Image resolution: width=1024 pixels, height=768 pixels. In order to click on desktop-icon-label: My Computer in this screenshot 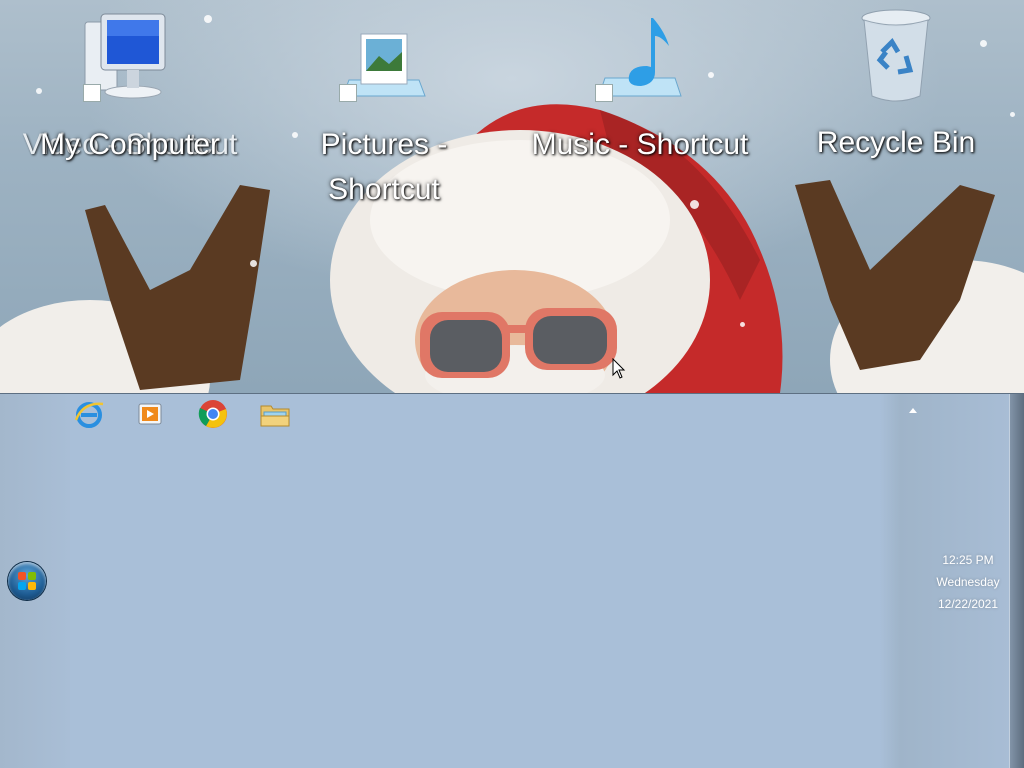, I will do `click(130, 144)`.